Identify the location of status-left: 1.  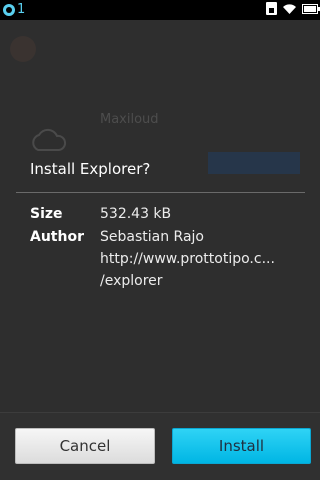
(14, 9).